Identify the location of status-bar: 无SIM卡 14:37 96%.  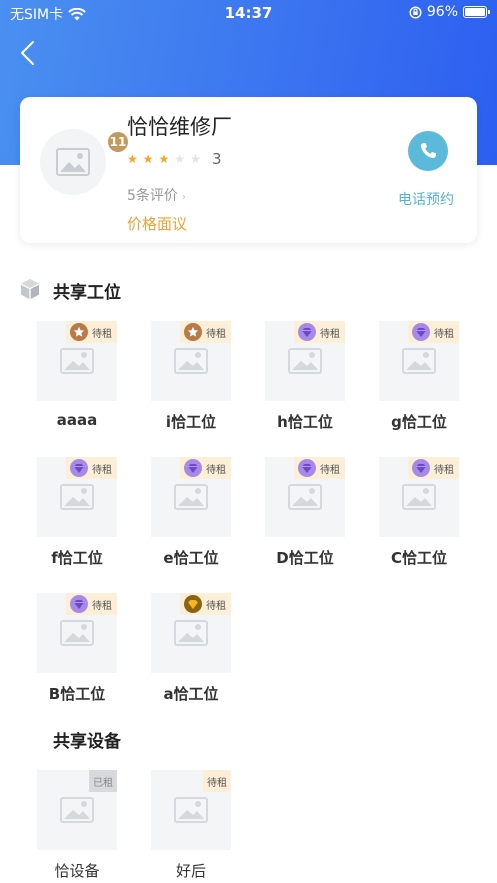
(248, 13).